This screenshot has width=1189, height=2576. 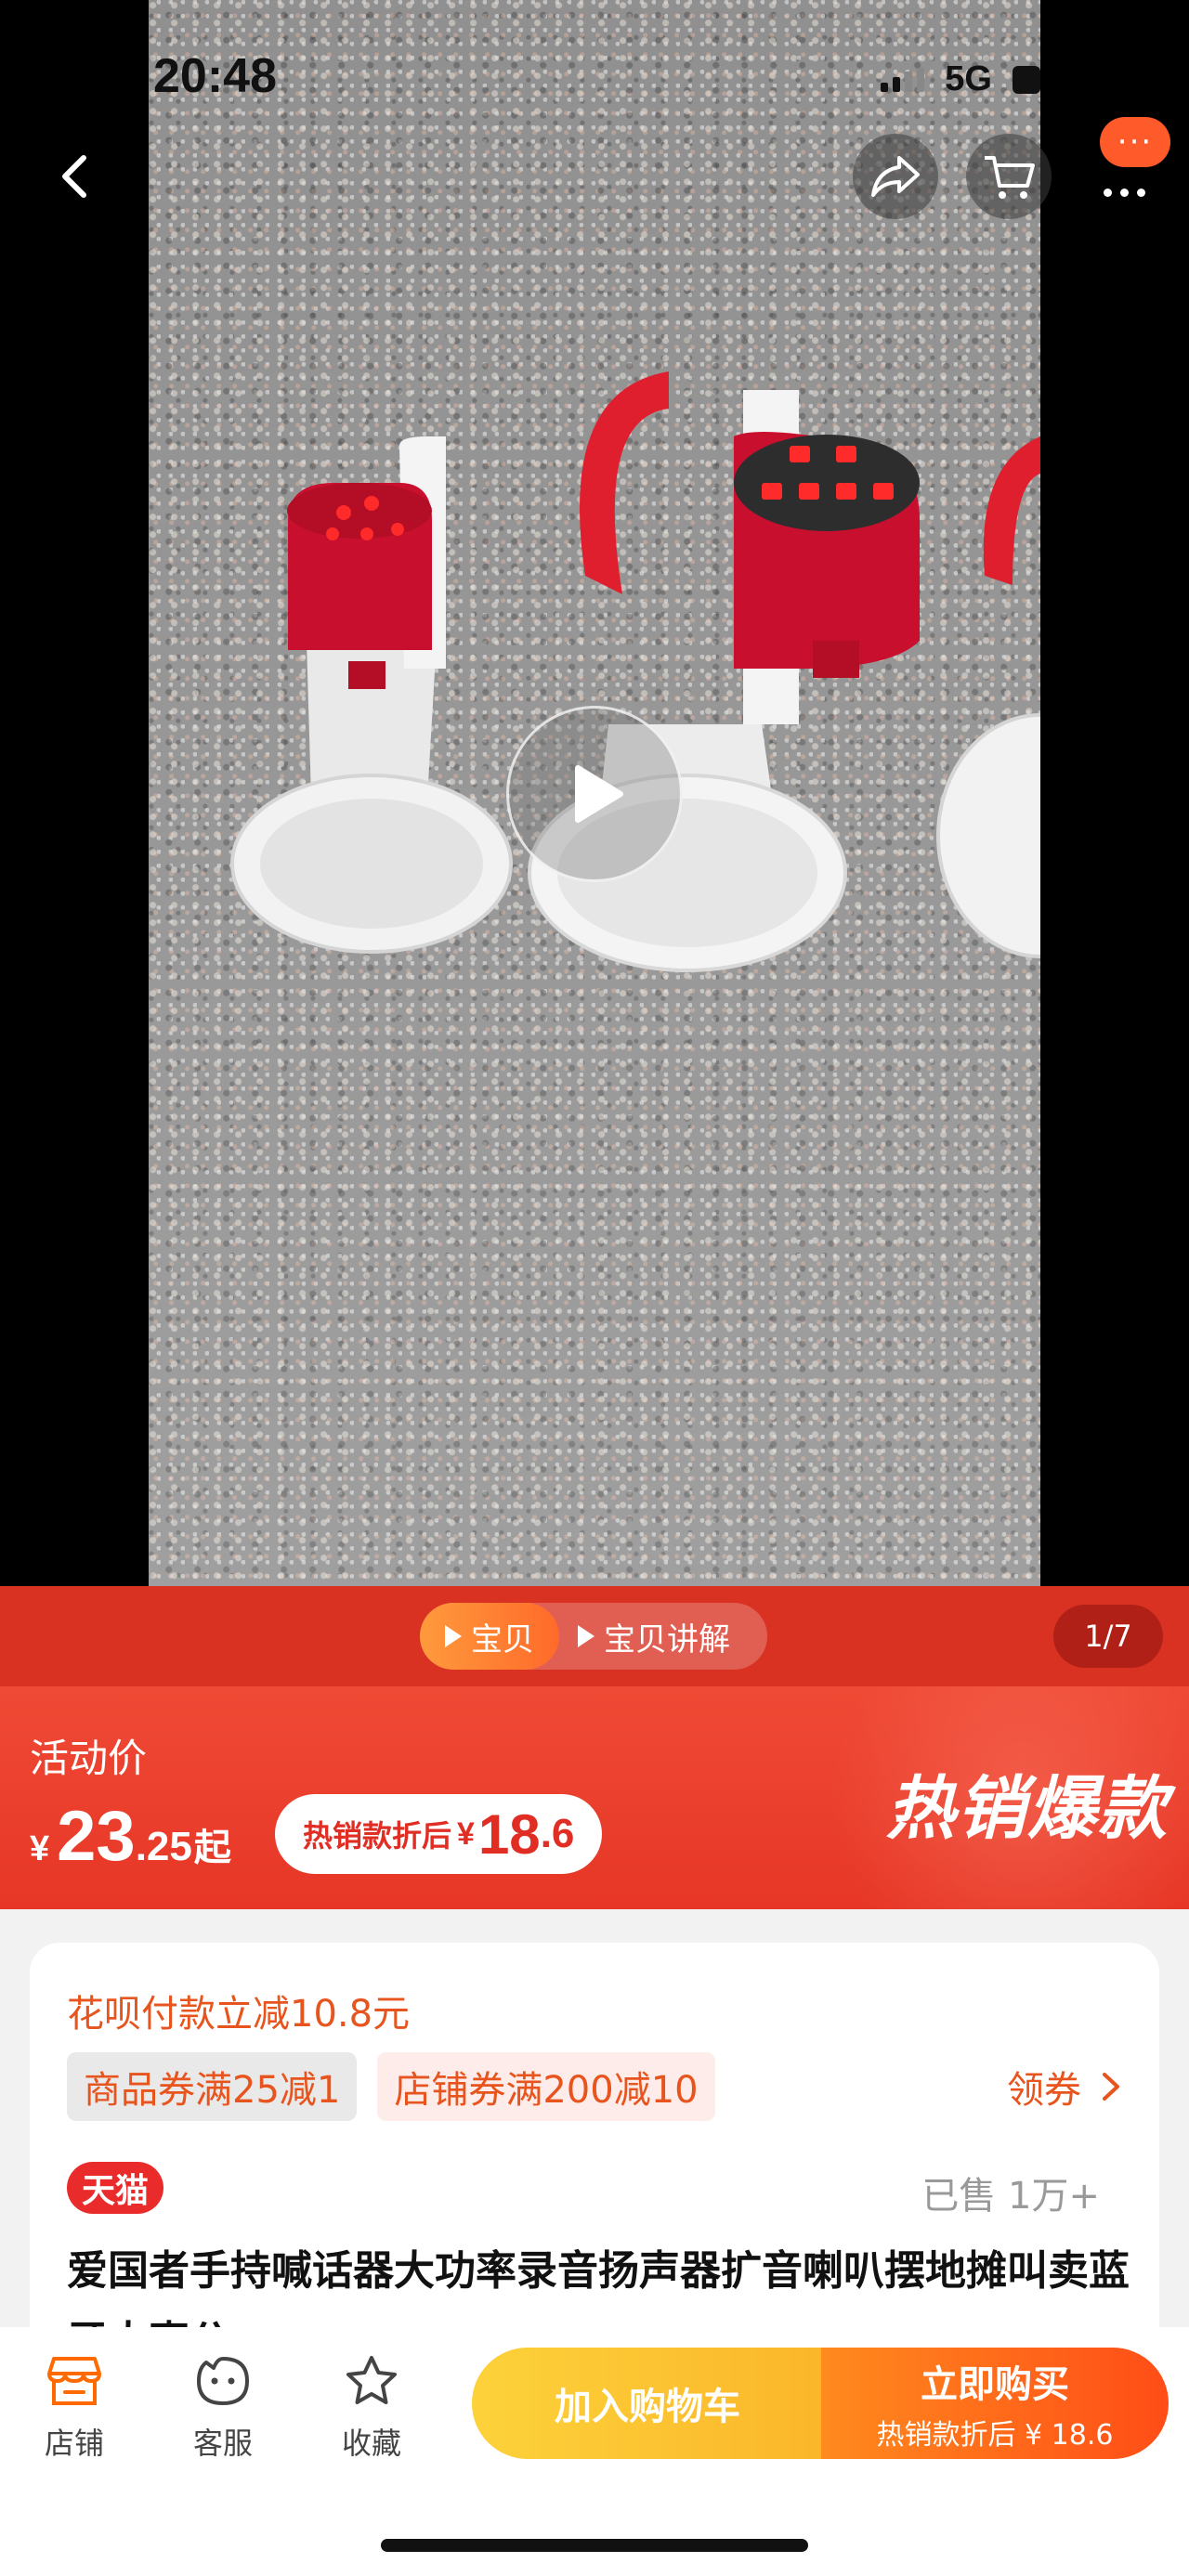 What do you see at coordinates (74, 2381) in the screenshot?
I see `store-icon` at bounding box center [74, 2381].